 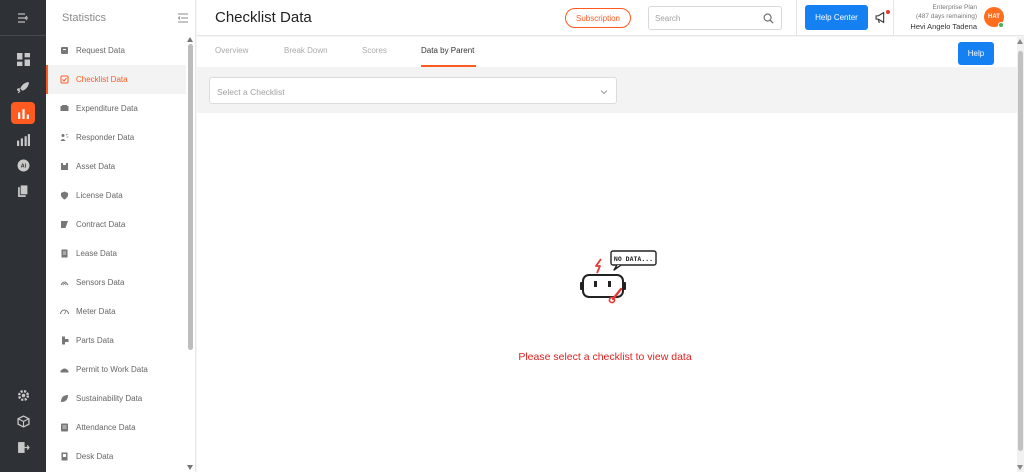 I want to click on sidebar-item-label: Expenditure Data, so click(x=107, y=108).